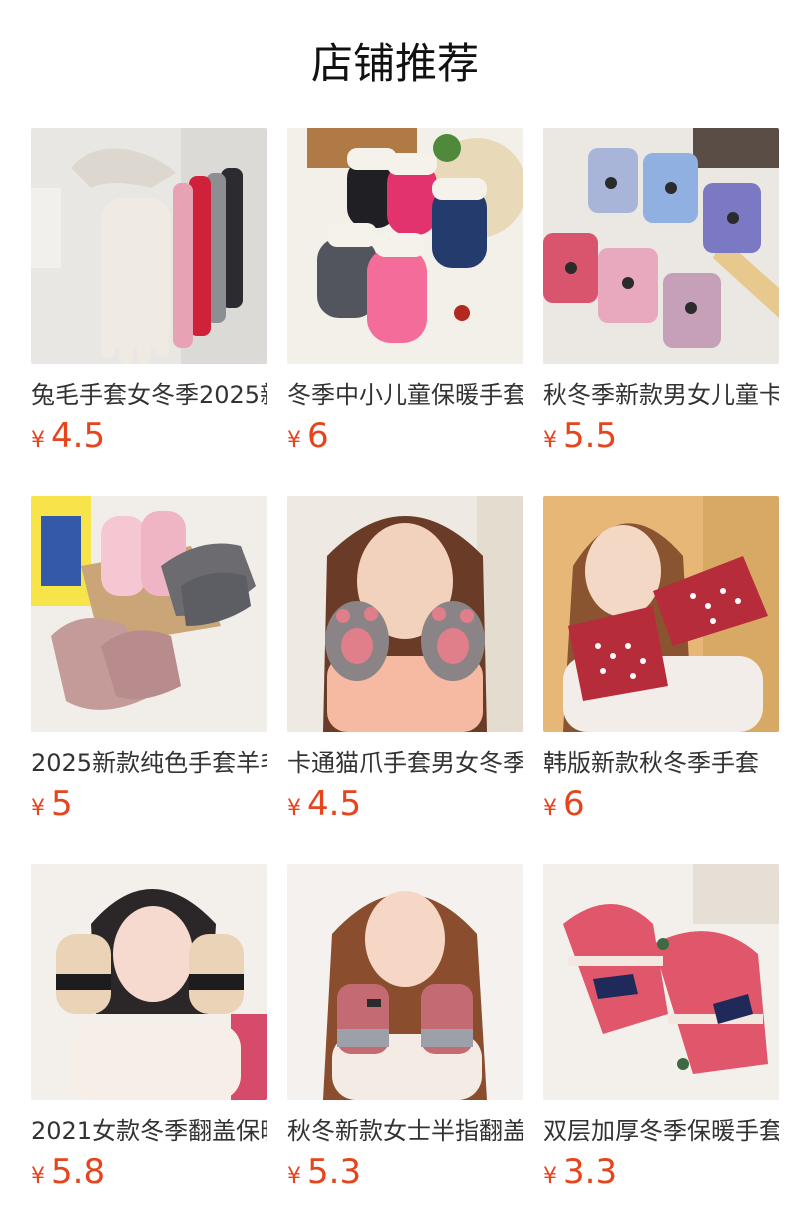 The width and height of the screenshot is (790, 1232). Describe the element at coordinates (78, 1172) in the screenshot. I see `price-value: 5.8` at that location.